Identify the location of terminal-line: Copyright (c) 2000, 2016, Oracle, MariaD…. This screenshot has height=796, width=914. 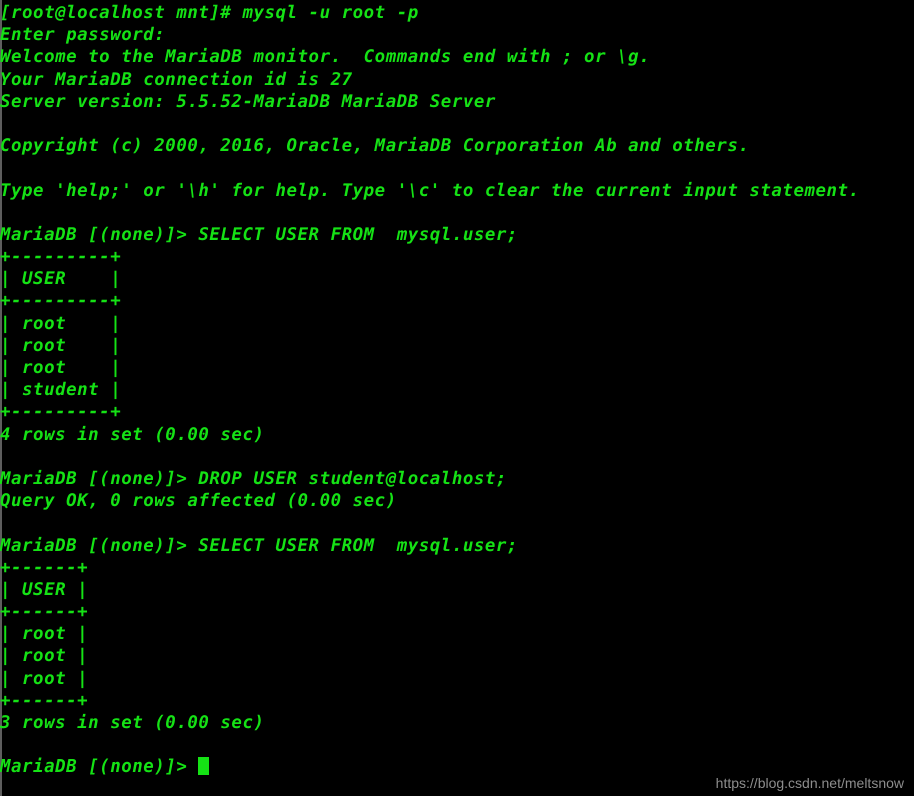
(375, 146).